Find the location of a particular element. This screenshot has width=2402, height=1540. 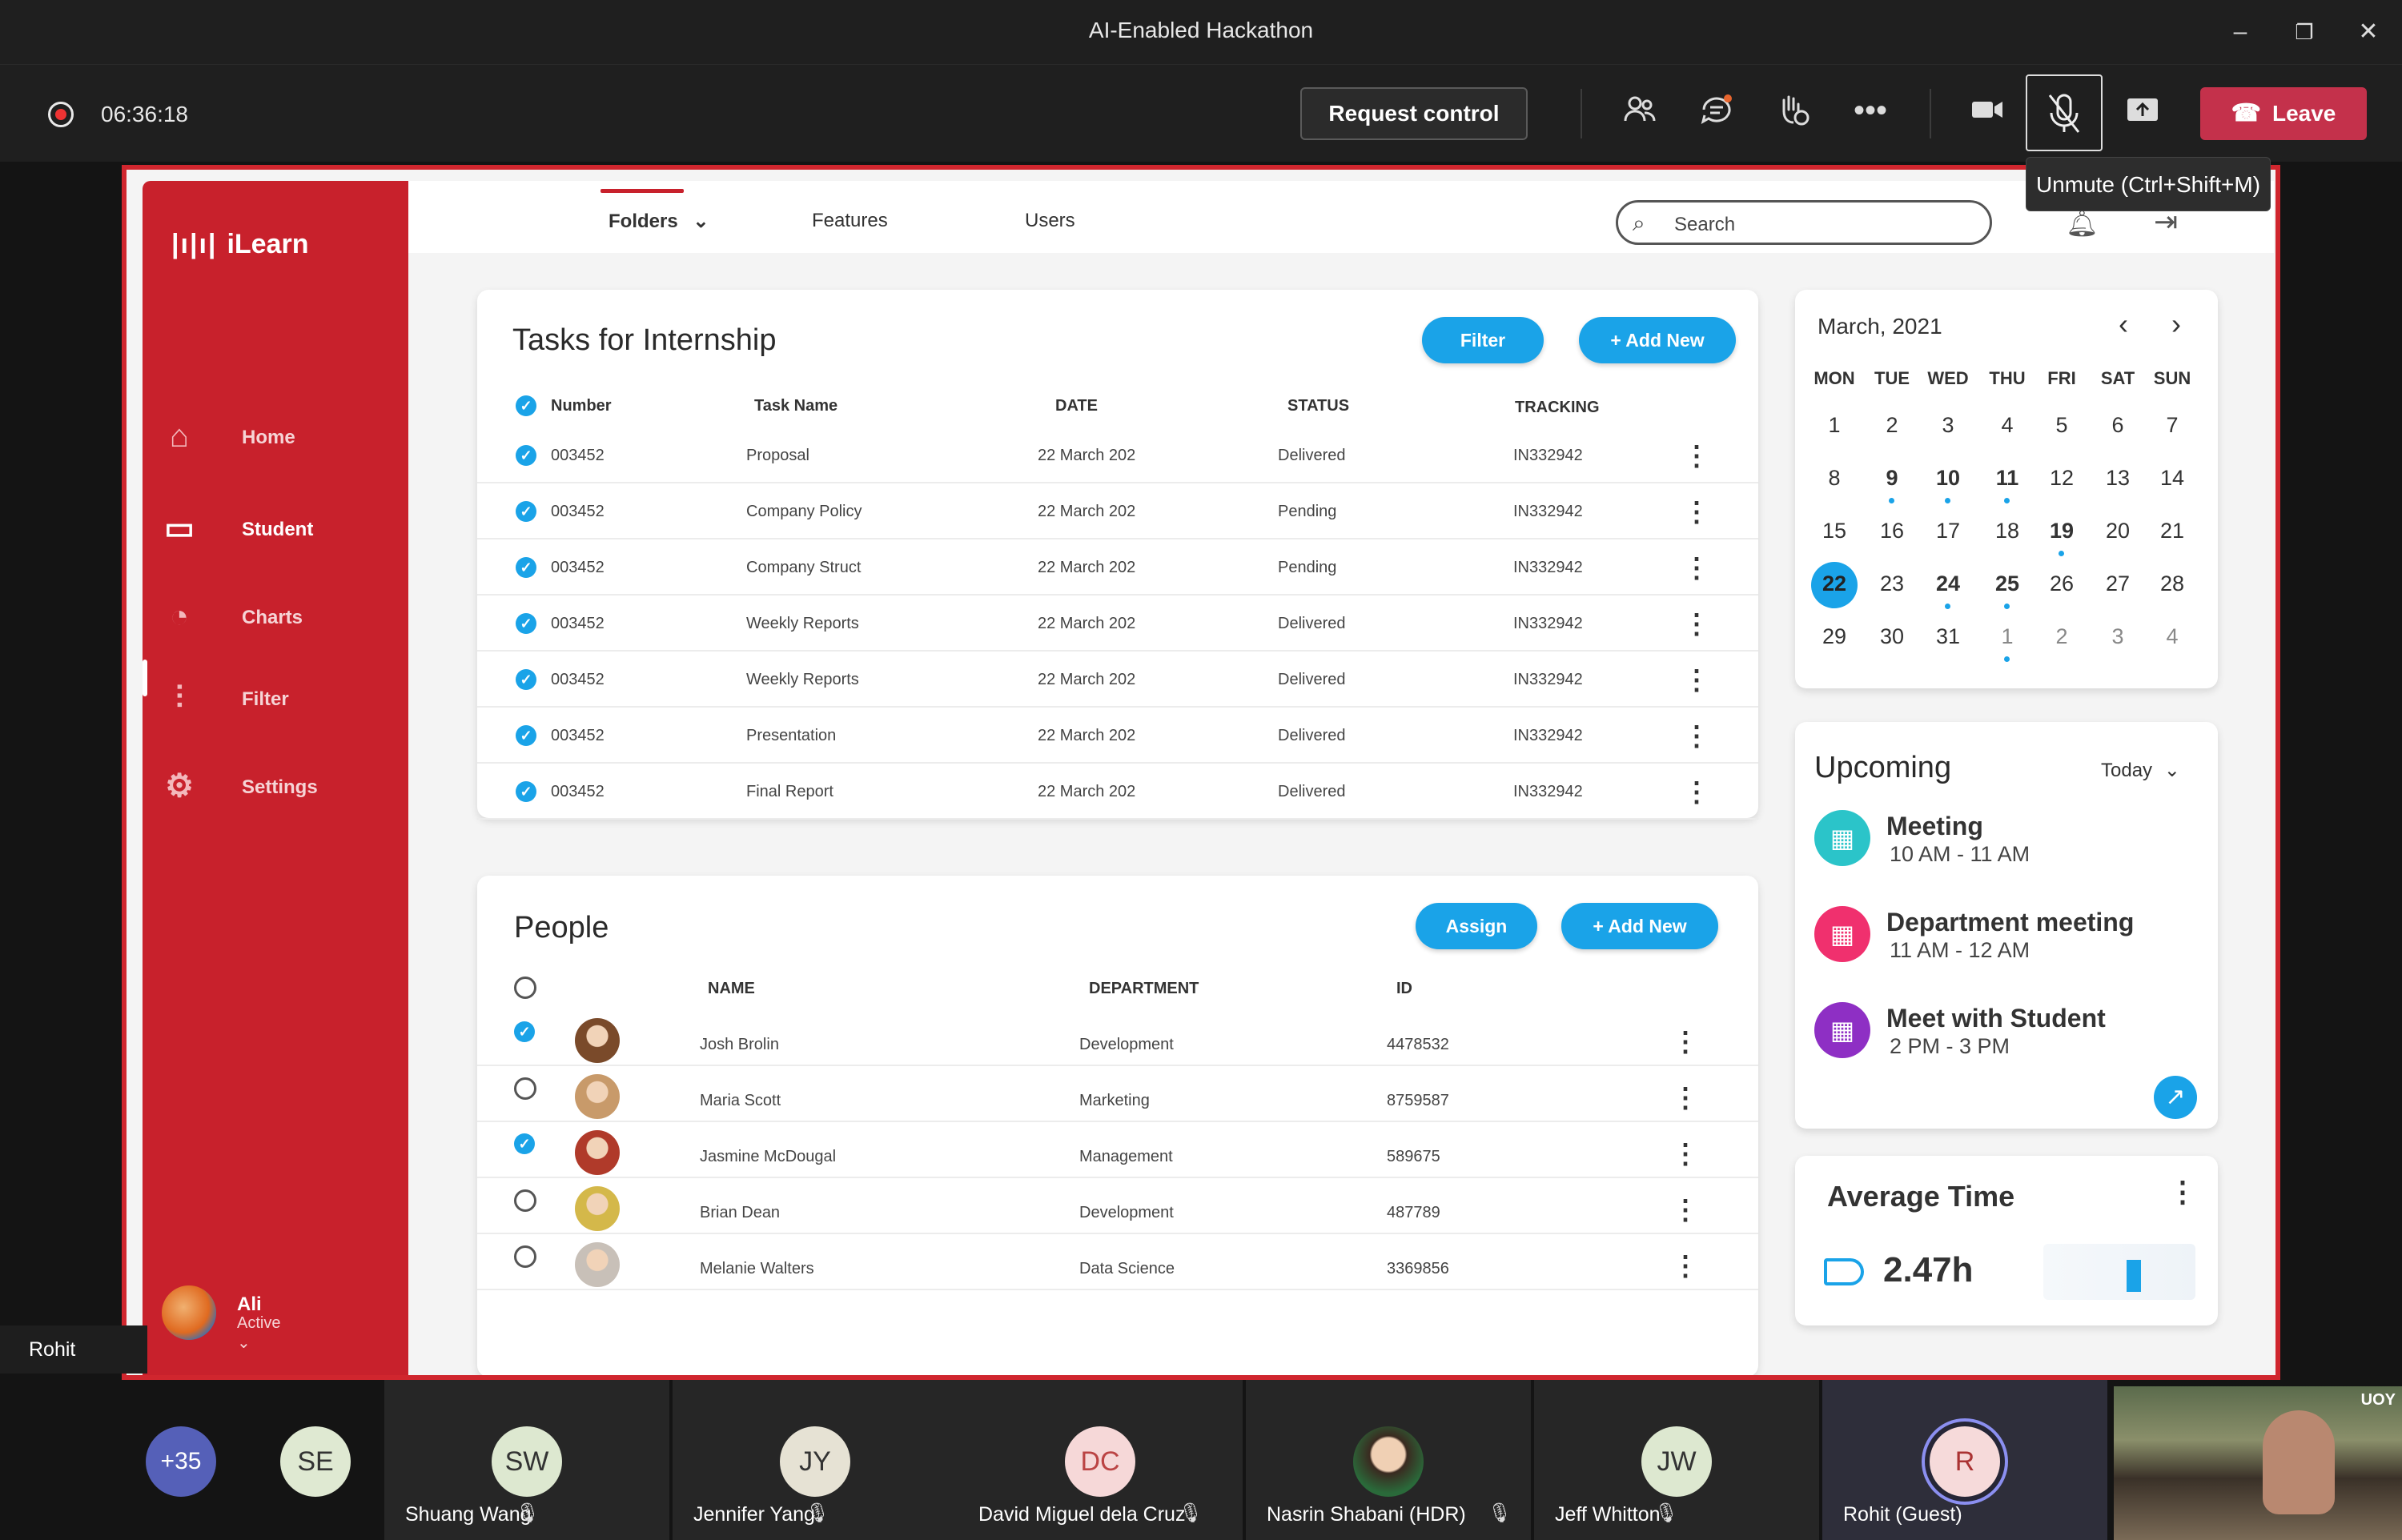

table-row: Maria Scott Marketing 8759587 ⋮ is located at coordinates (1117, 1095).